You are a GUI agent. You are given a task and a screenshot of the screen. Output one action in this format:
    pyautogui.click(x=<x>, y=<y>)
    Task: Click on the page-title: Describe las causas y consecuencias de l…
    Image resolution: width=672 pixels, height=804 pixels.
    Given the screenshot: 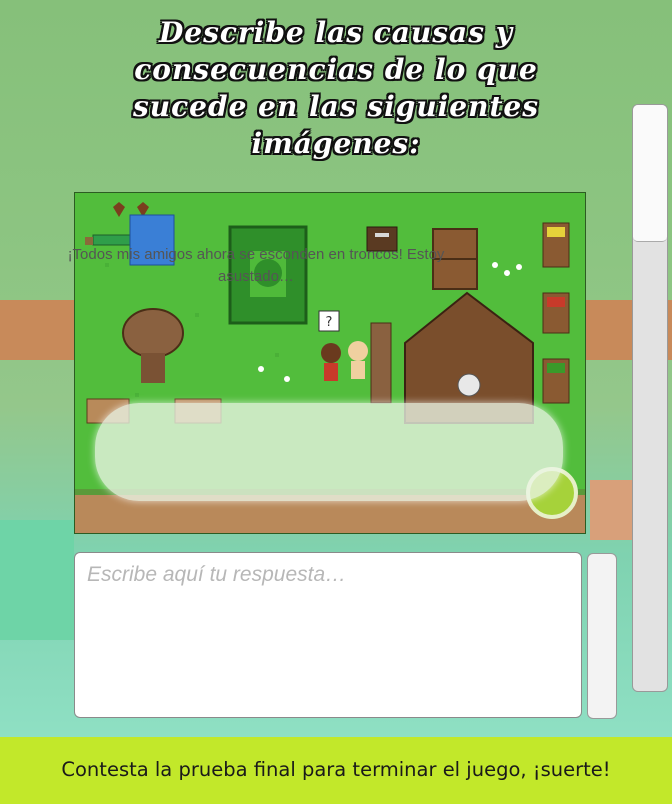 What is the action you would take?
    pyautogui.click(x=336, y=88)
    